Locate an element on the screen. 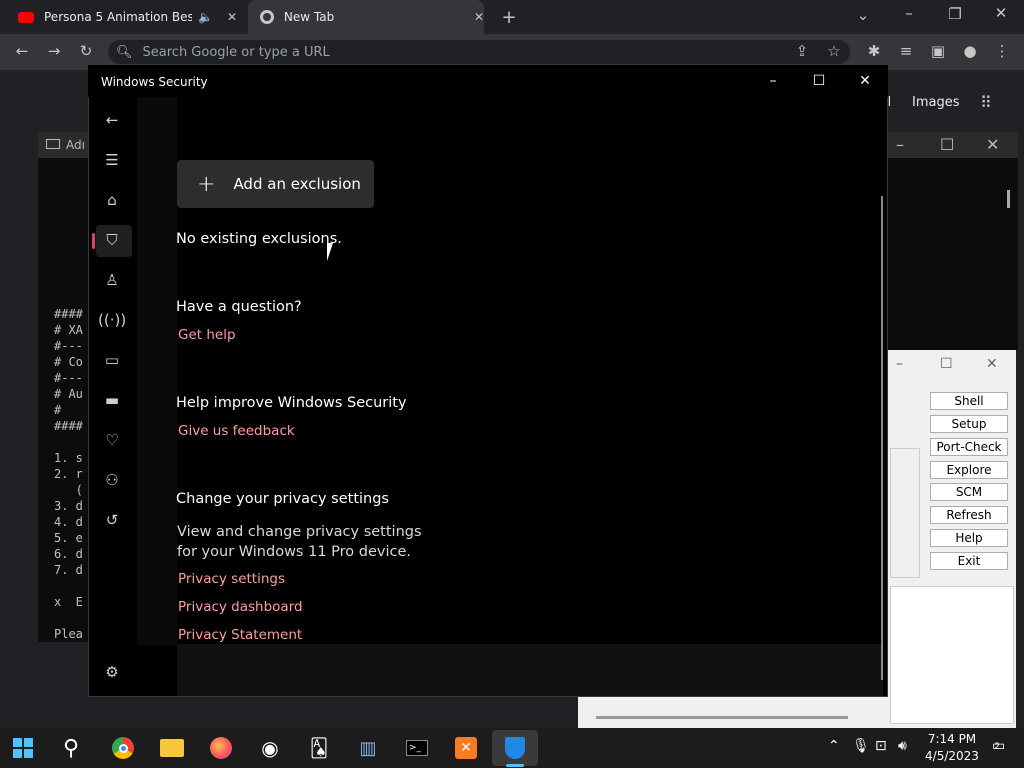 This screenshot has width=1024, height=768. clock-time: 7:14 PM is located at coordinates (952, 739).